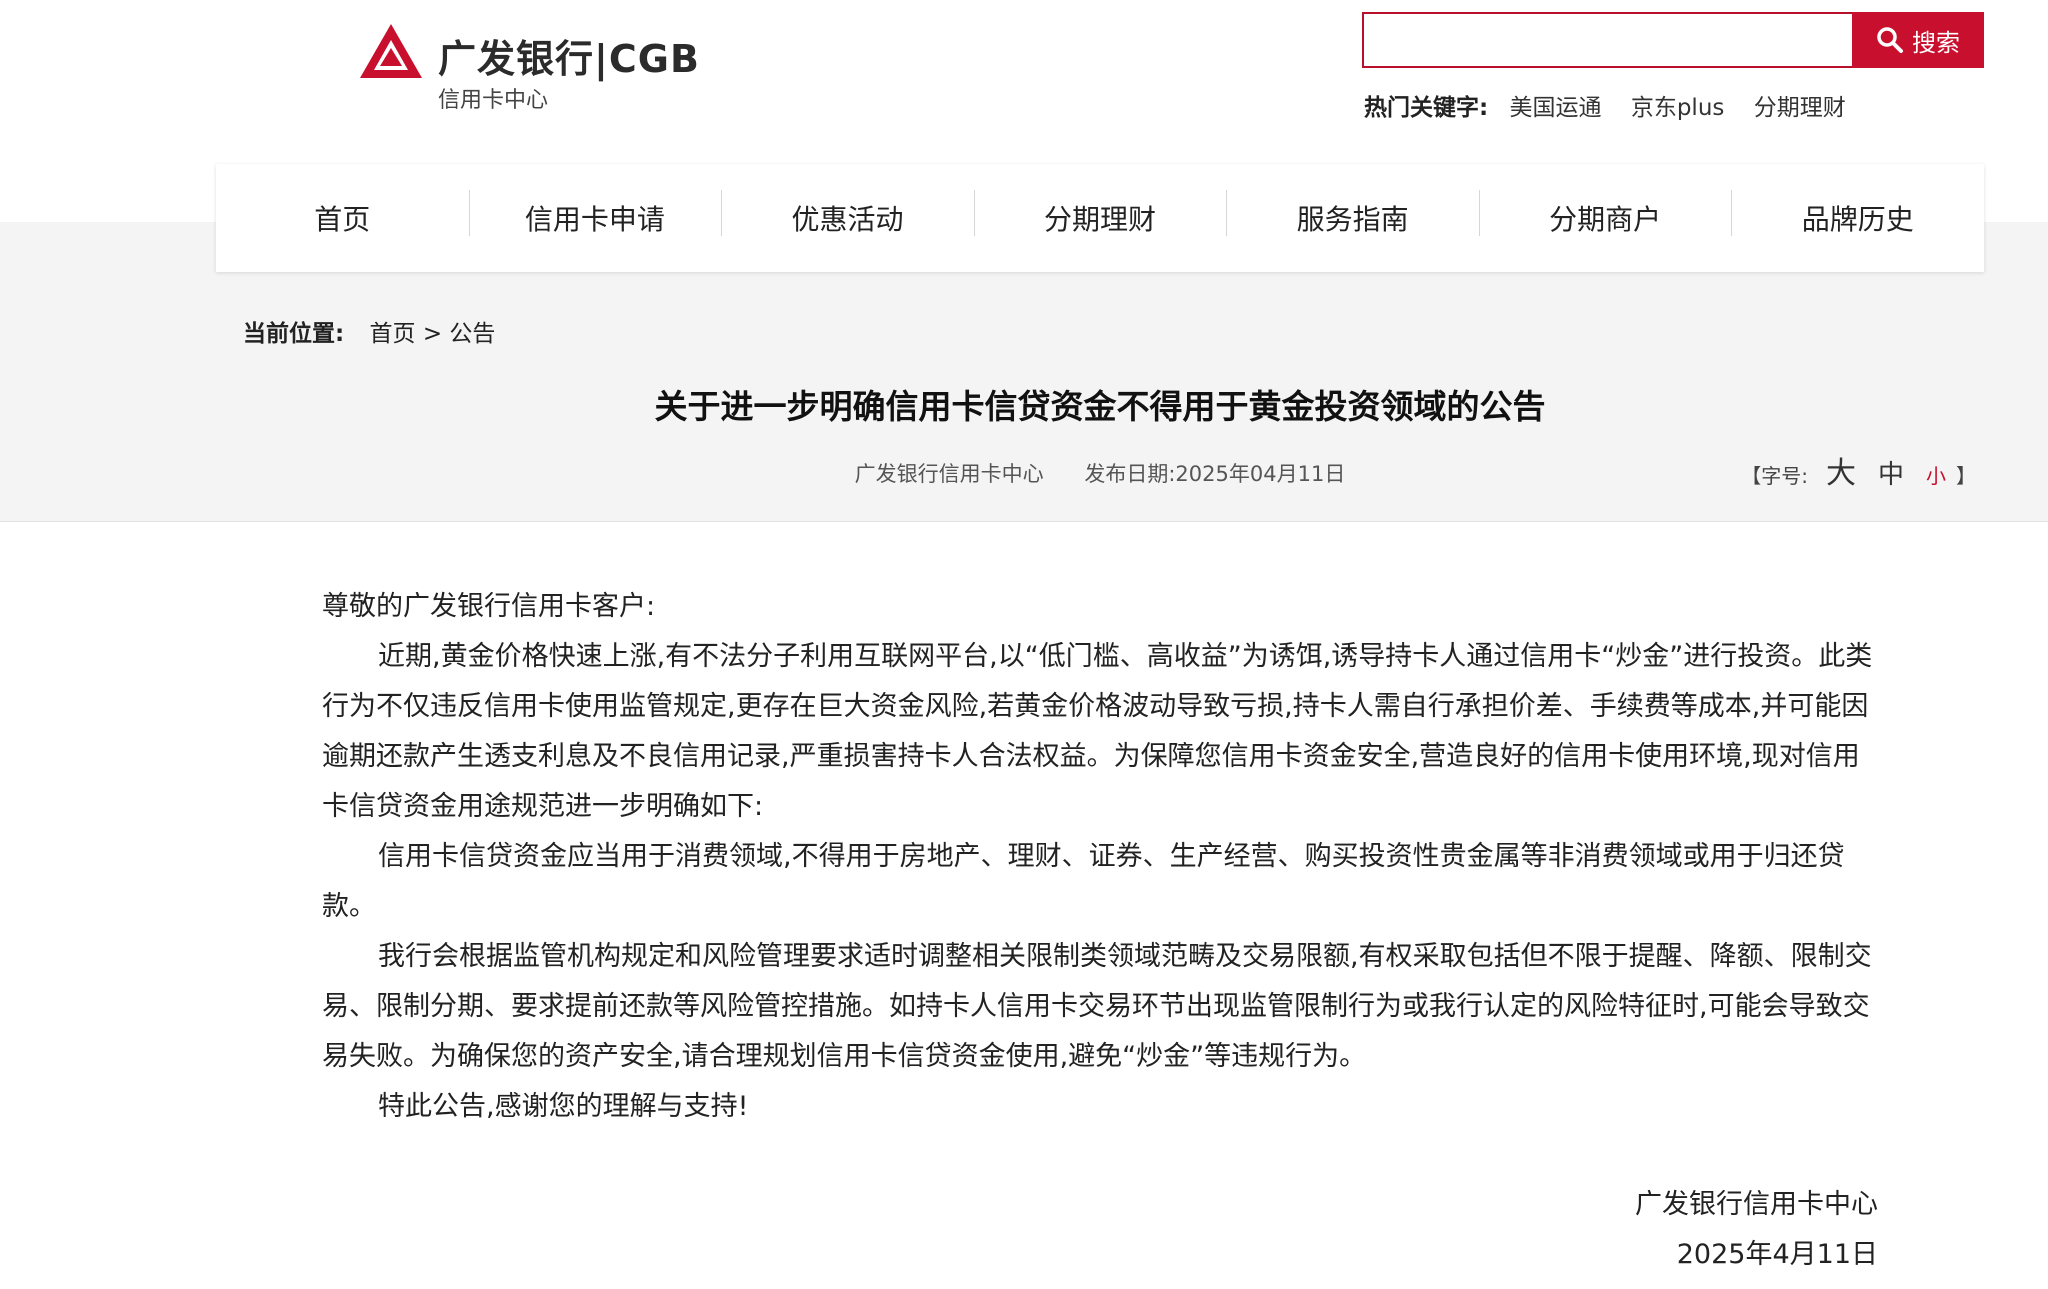  I want to click on font-size-small-button: 小, so click(1936, 474).